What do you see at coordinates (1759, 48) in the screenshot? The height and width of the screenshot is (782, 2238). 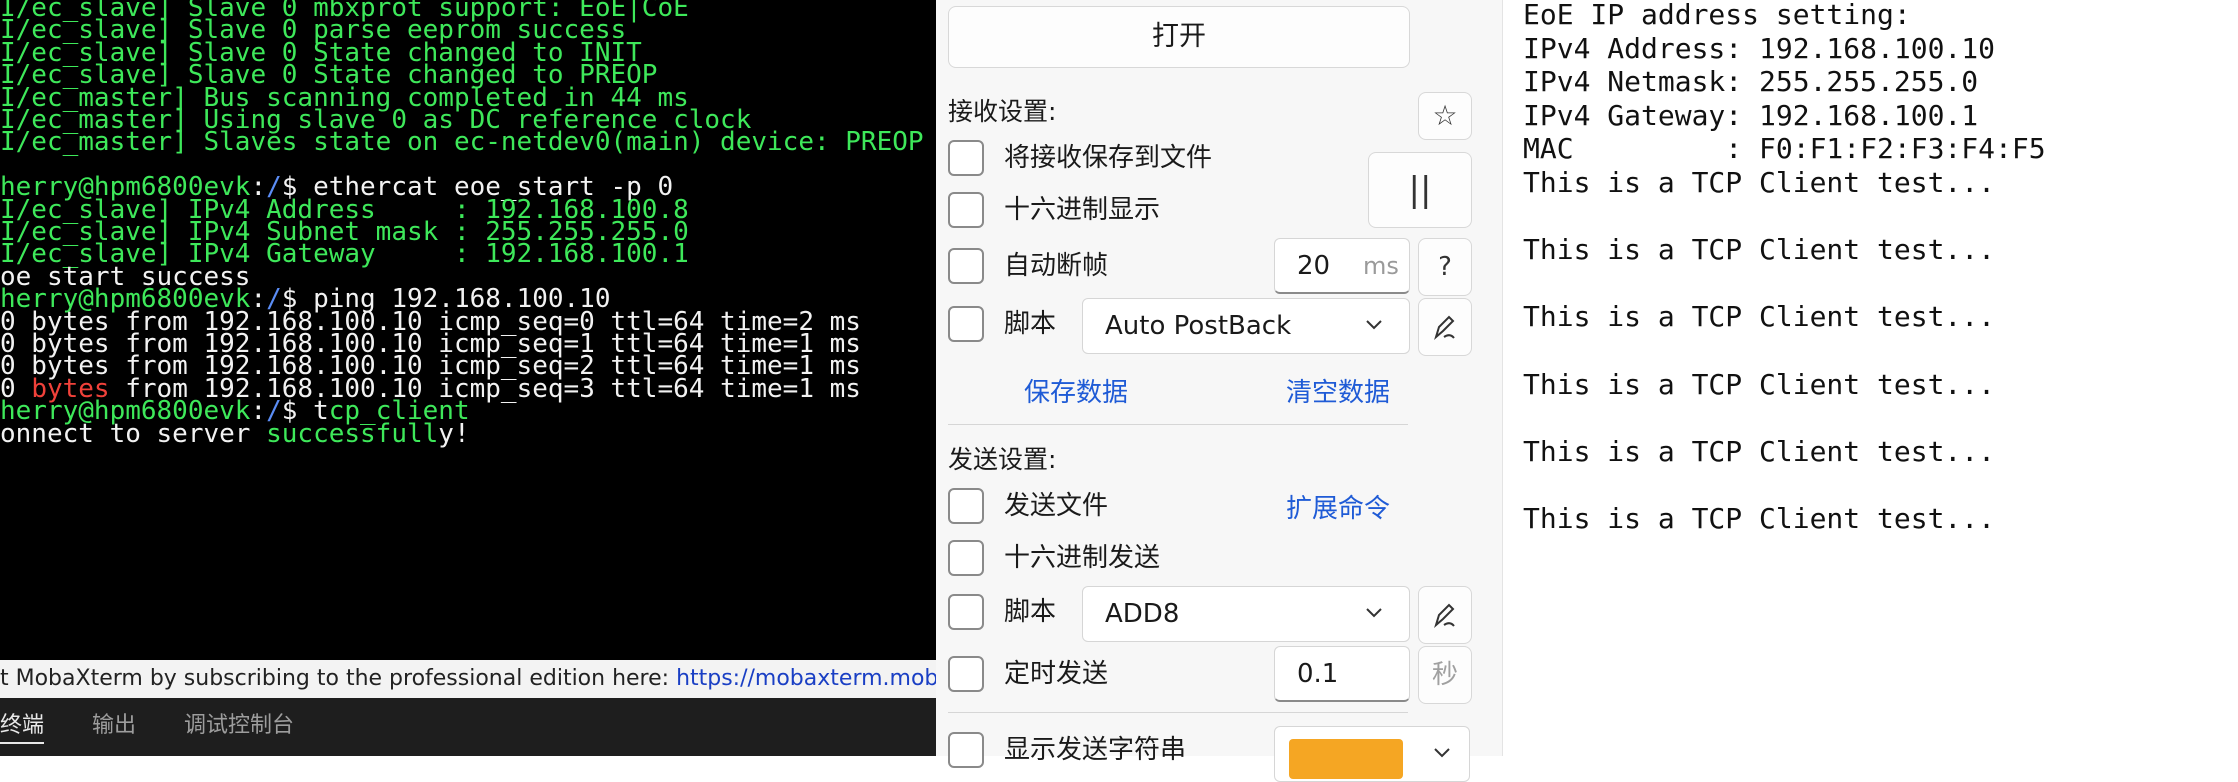 I see `output-line: IPv4 Address: 192.168.100.10` at bounding box center [1759, 48].